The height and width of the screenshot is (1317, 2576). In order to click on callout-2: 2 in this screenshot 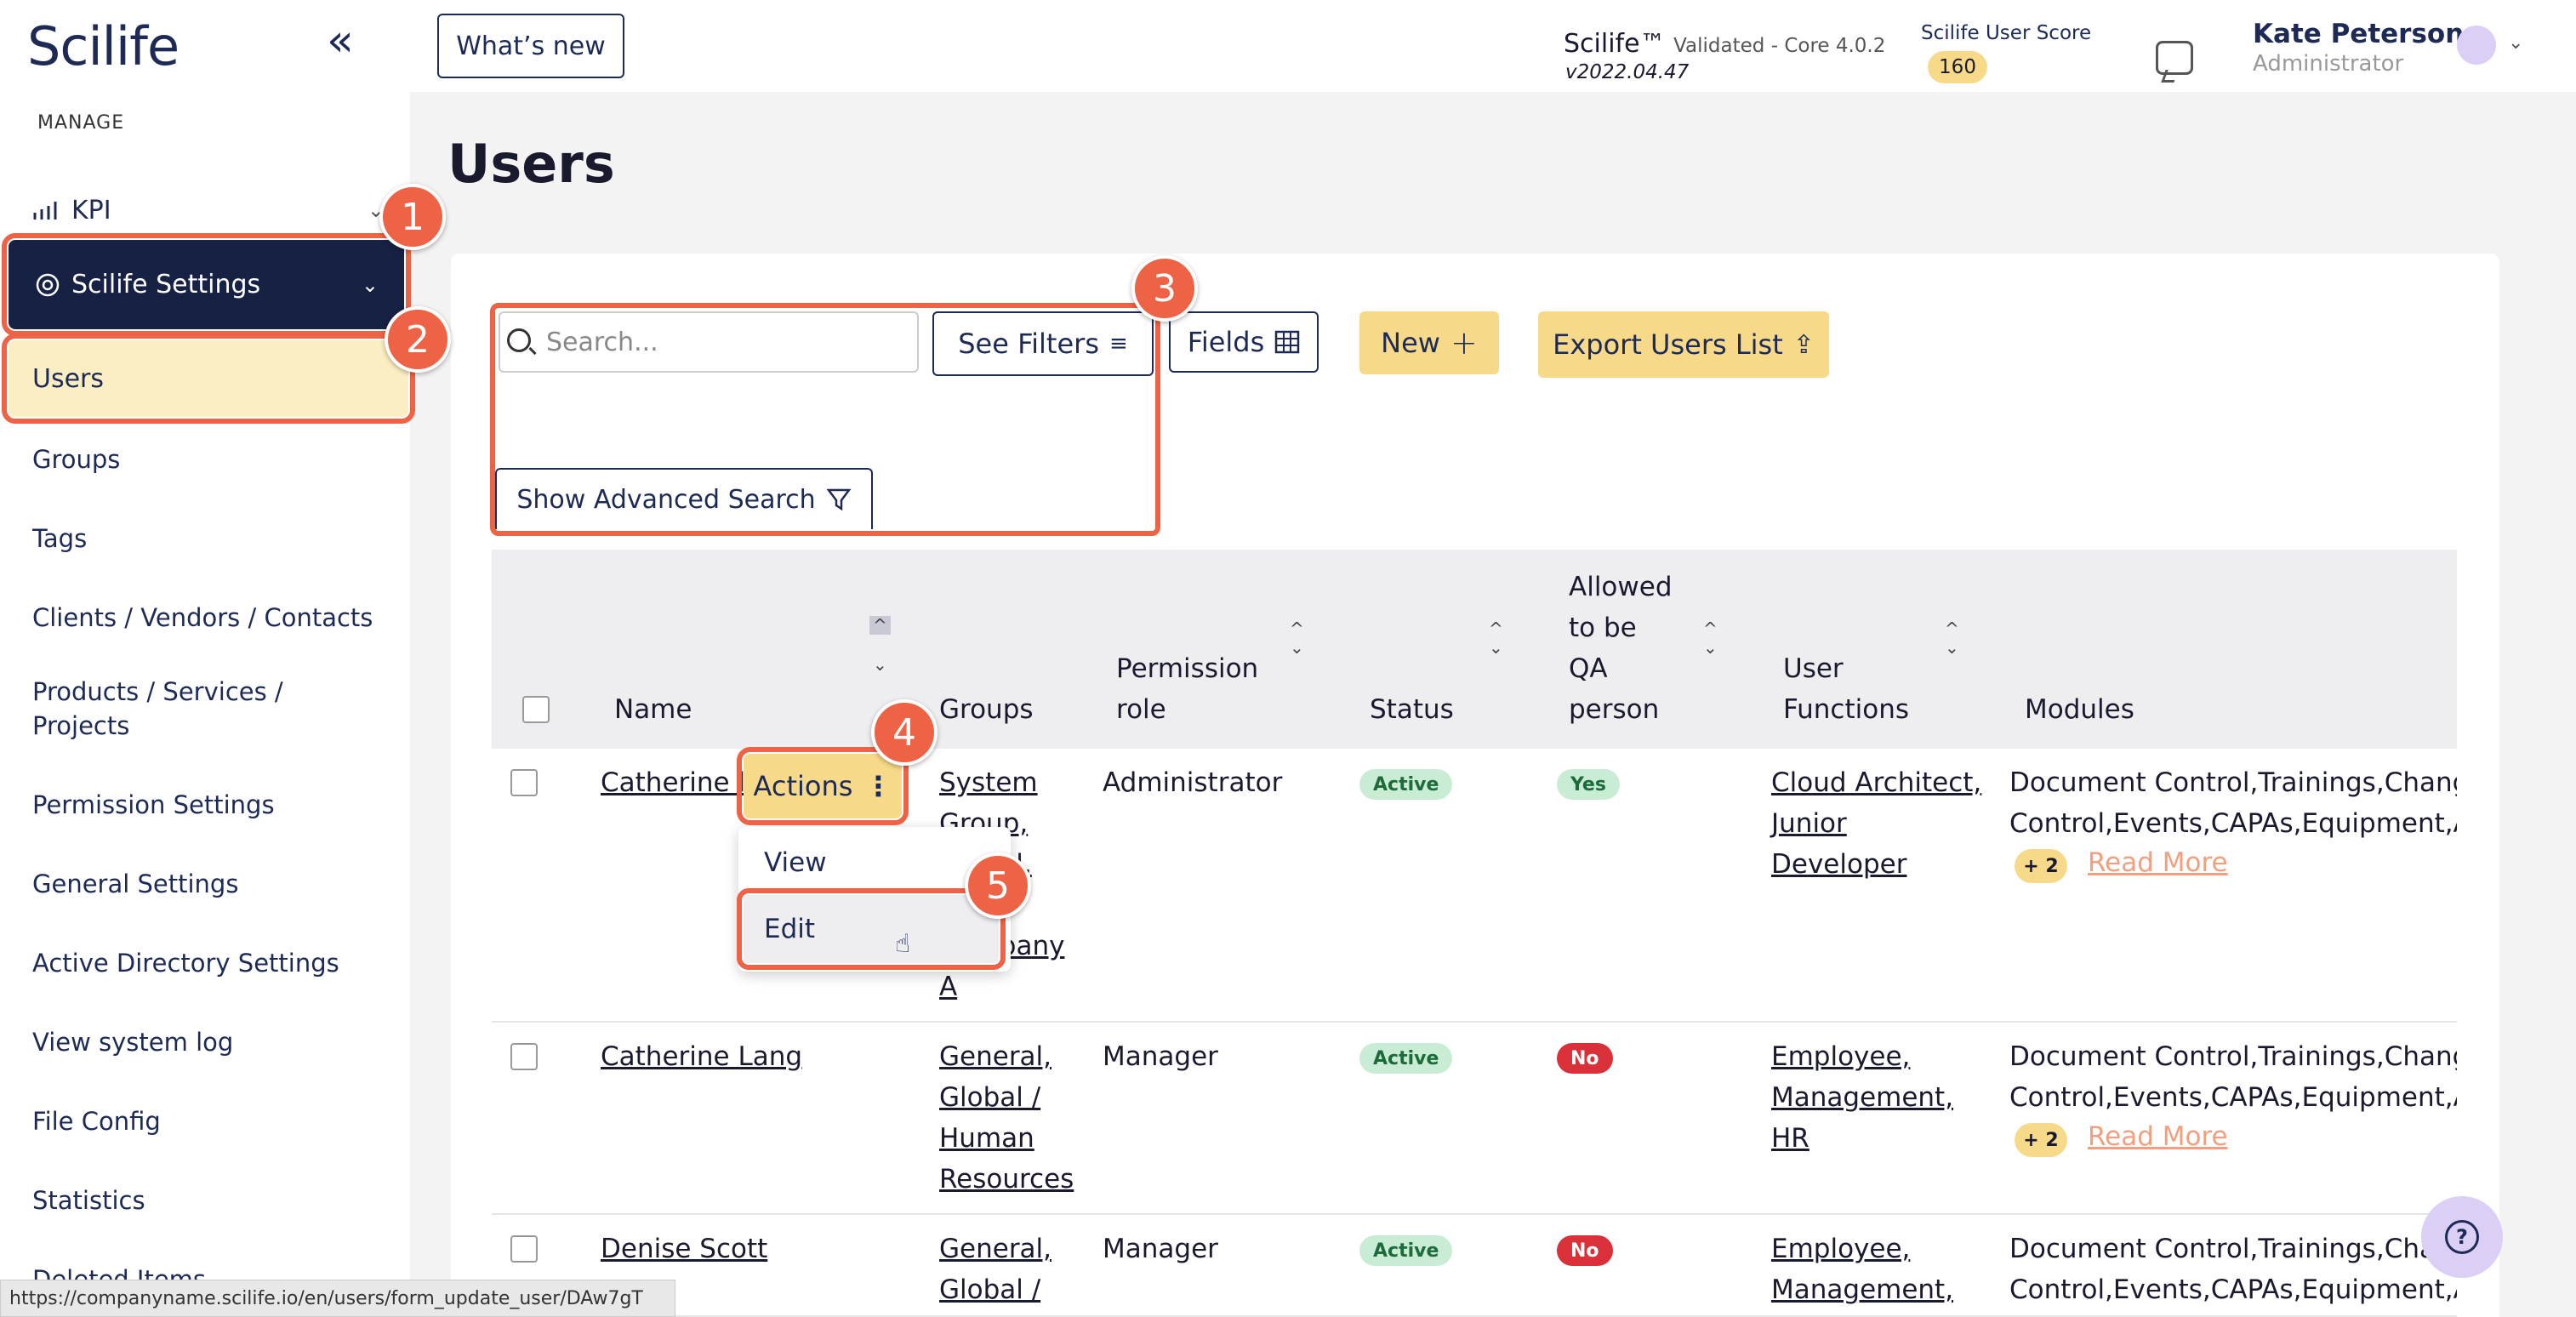, I will do `click(418, 339)`.